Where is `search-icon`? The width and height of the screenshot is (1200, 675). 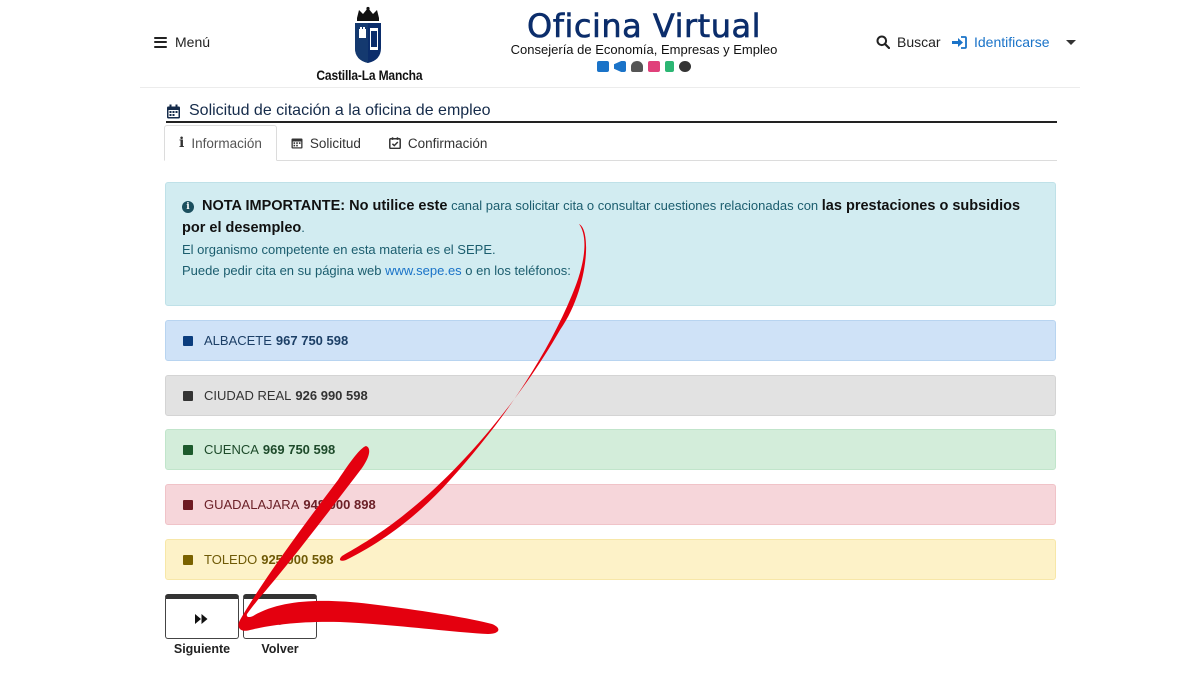
search-icon is located at coordinates (883, 42).